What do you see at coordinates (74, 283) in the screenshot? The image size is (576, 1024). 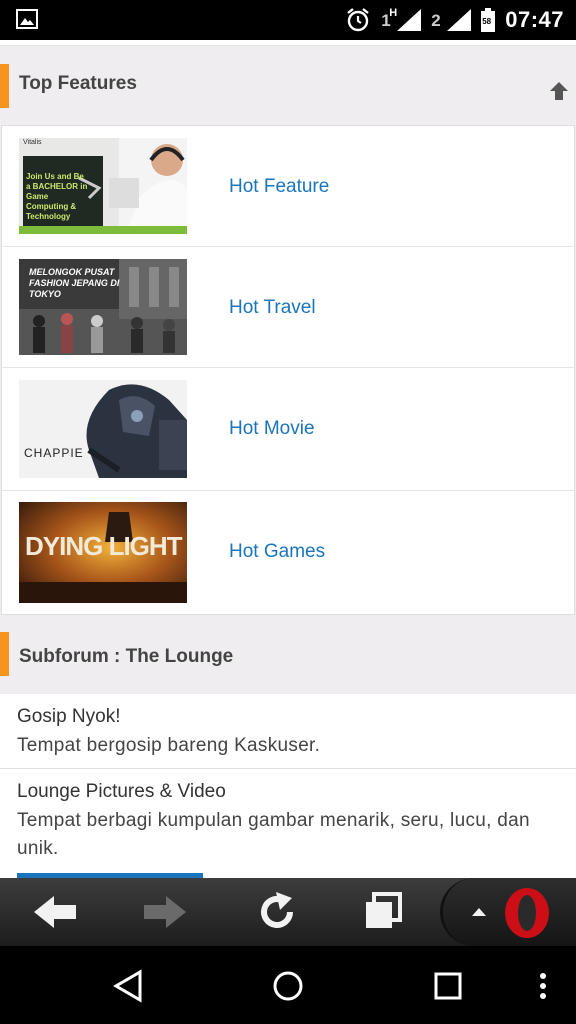 I see `hot-travel-thumb-caption: MELONGOK PUSAT FASHION JEPANG DI TOKYO` at bounding box center [74, 283].